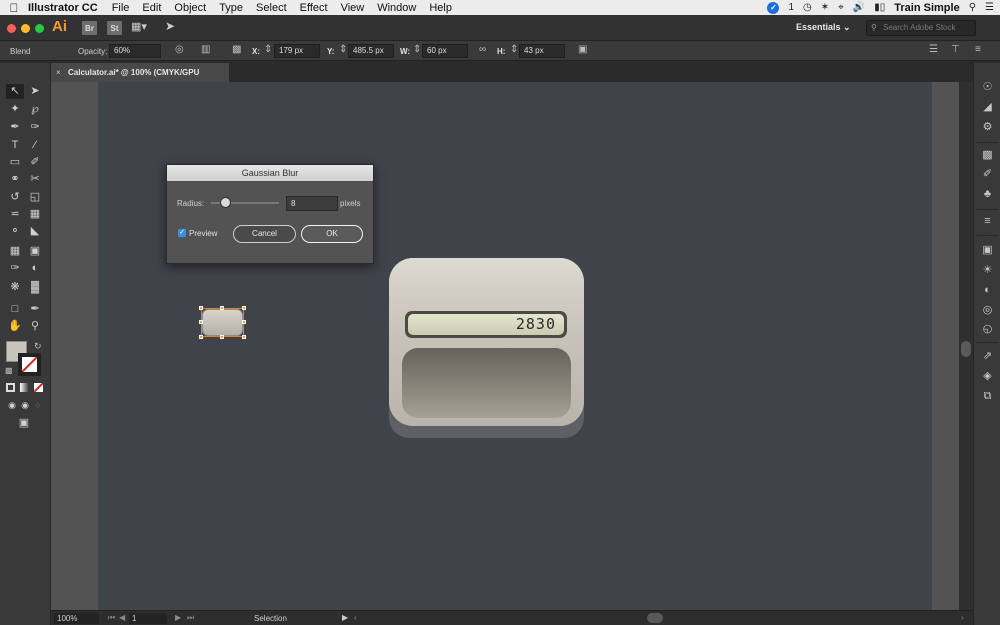 Image resolution: width=1000 pixels, height=625 pixels. I want to click on volume-icon: 🔊, so click(859, 7).